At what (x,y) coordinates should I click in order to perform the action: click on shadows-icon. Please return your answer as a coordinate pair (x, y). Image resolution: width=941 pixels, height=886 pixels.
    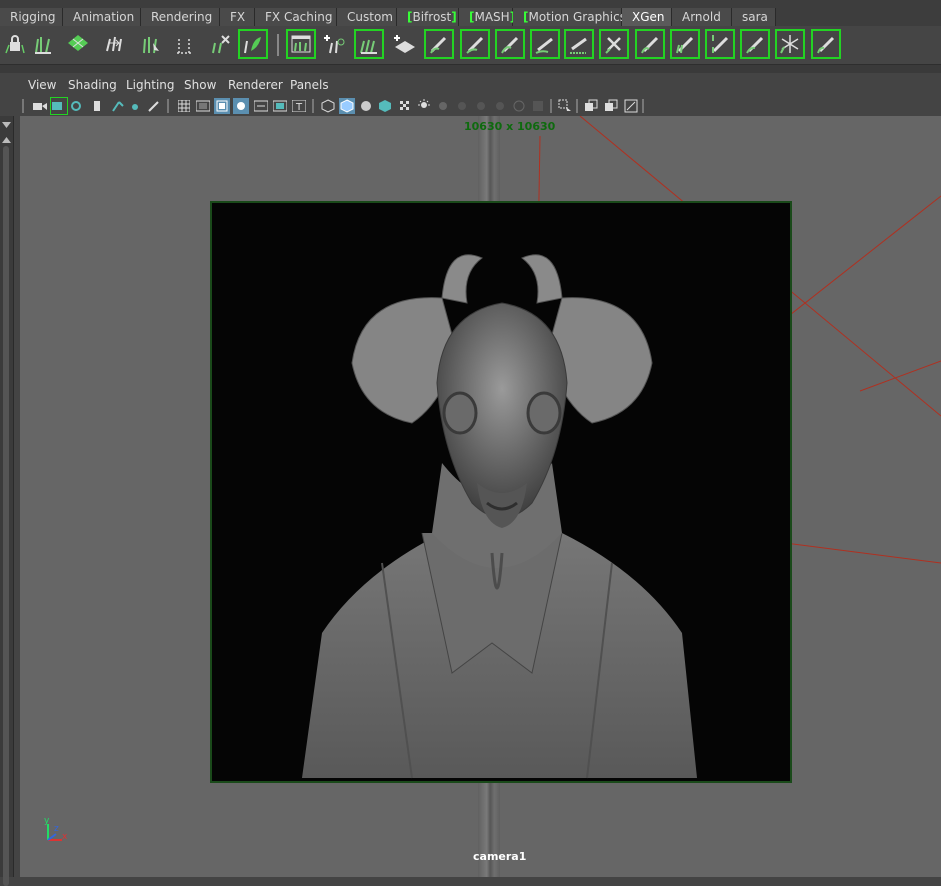
    Looking at the image, I should click on (443, 106).